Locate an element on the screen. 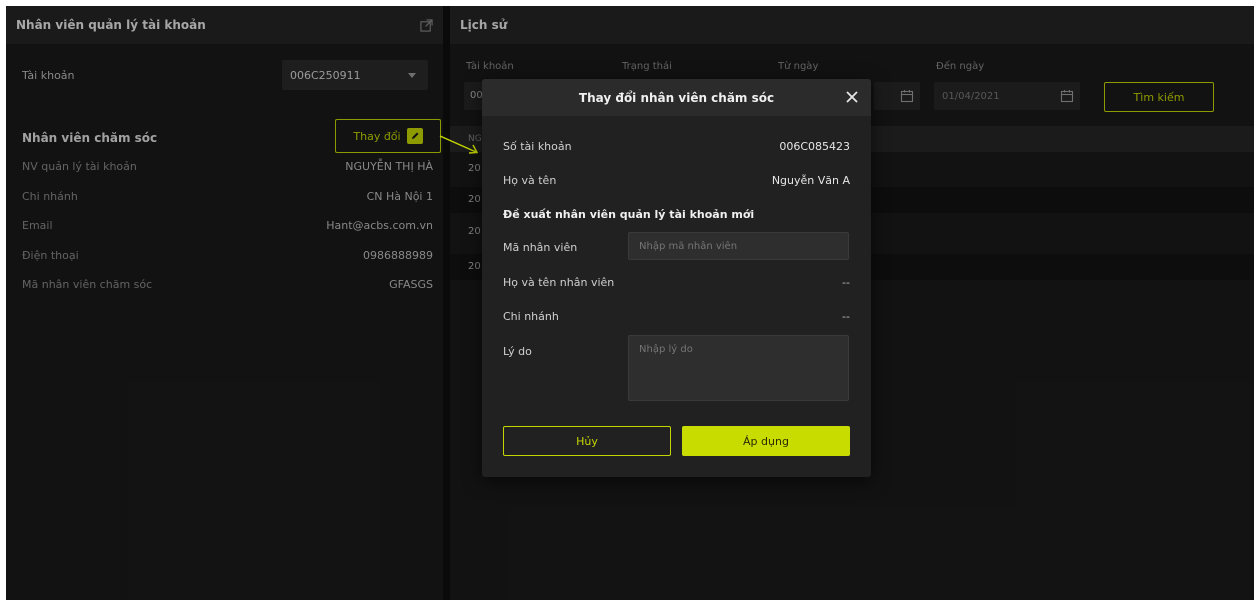  emp-code-input is located at coordinates (738, 246).